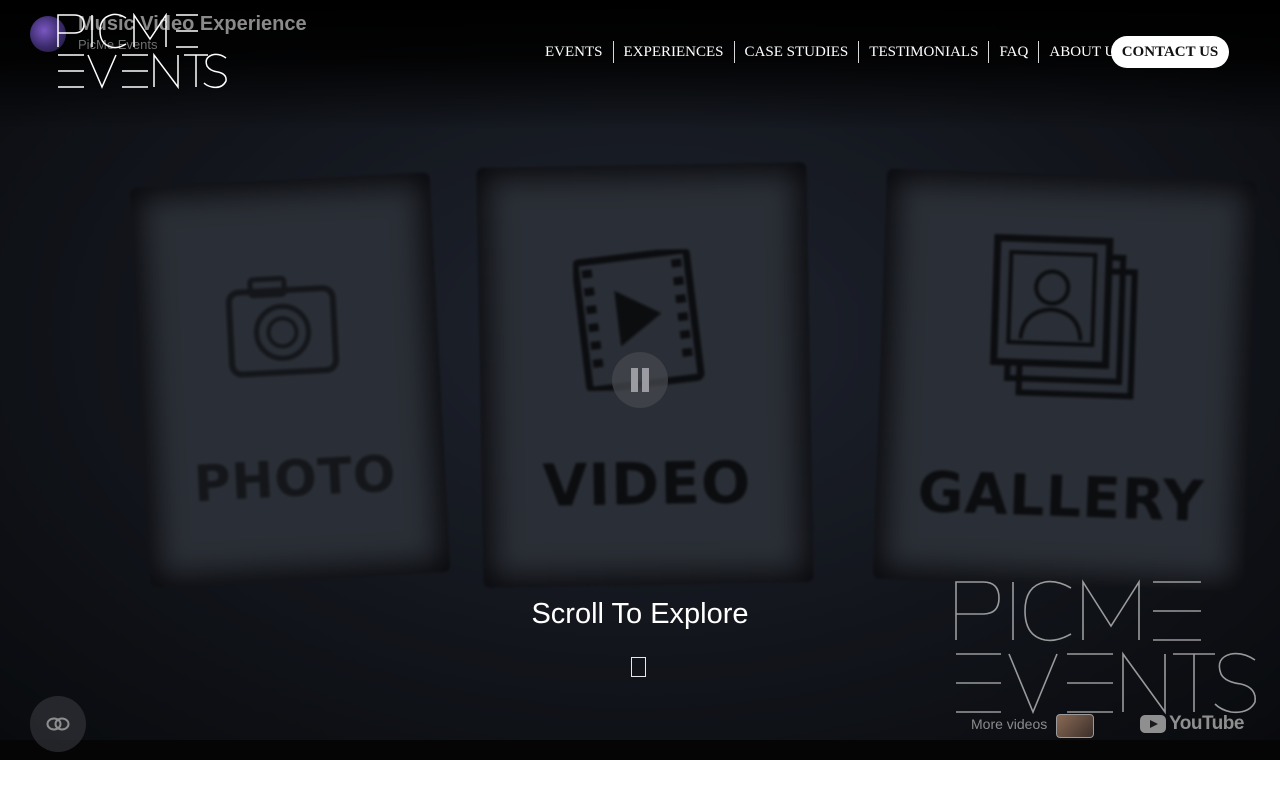 The width and height of the screenshot is (1280, 800). I want to click on nav-experiences: EXPERIENCES, so click(673, 52).